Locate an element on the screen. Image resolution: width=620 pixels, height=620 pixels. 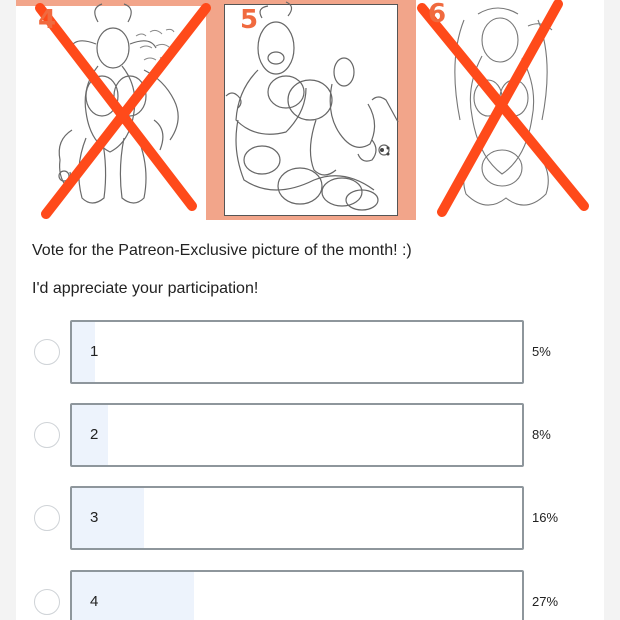
poll-option: 3 16% is located at coordinates (310, 519).